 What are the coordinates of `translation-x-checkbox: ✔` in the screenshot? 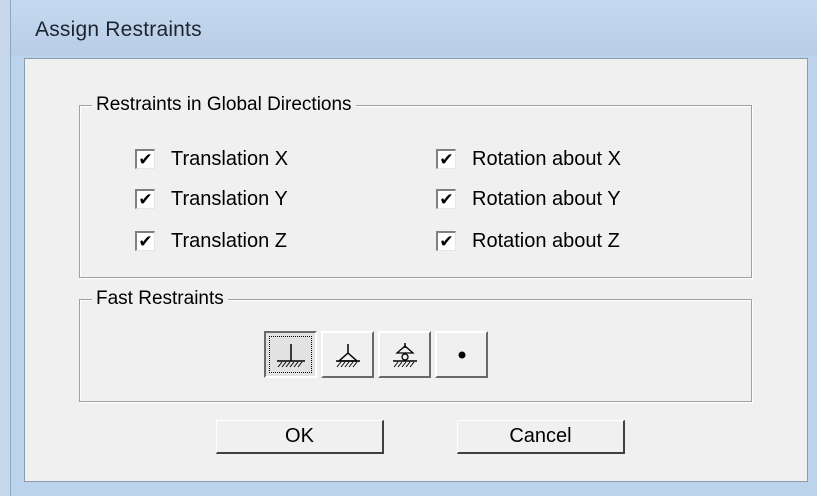 It's located at (145, 159).